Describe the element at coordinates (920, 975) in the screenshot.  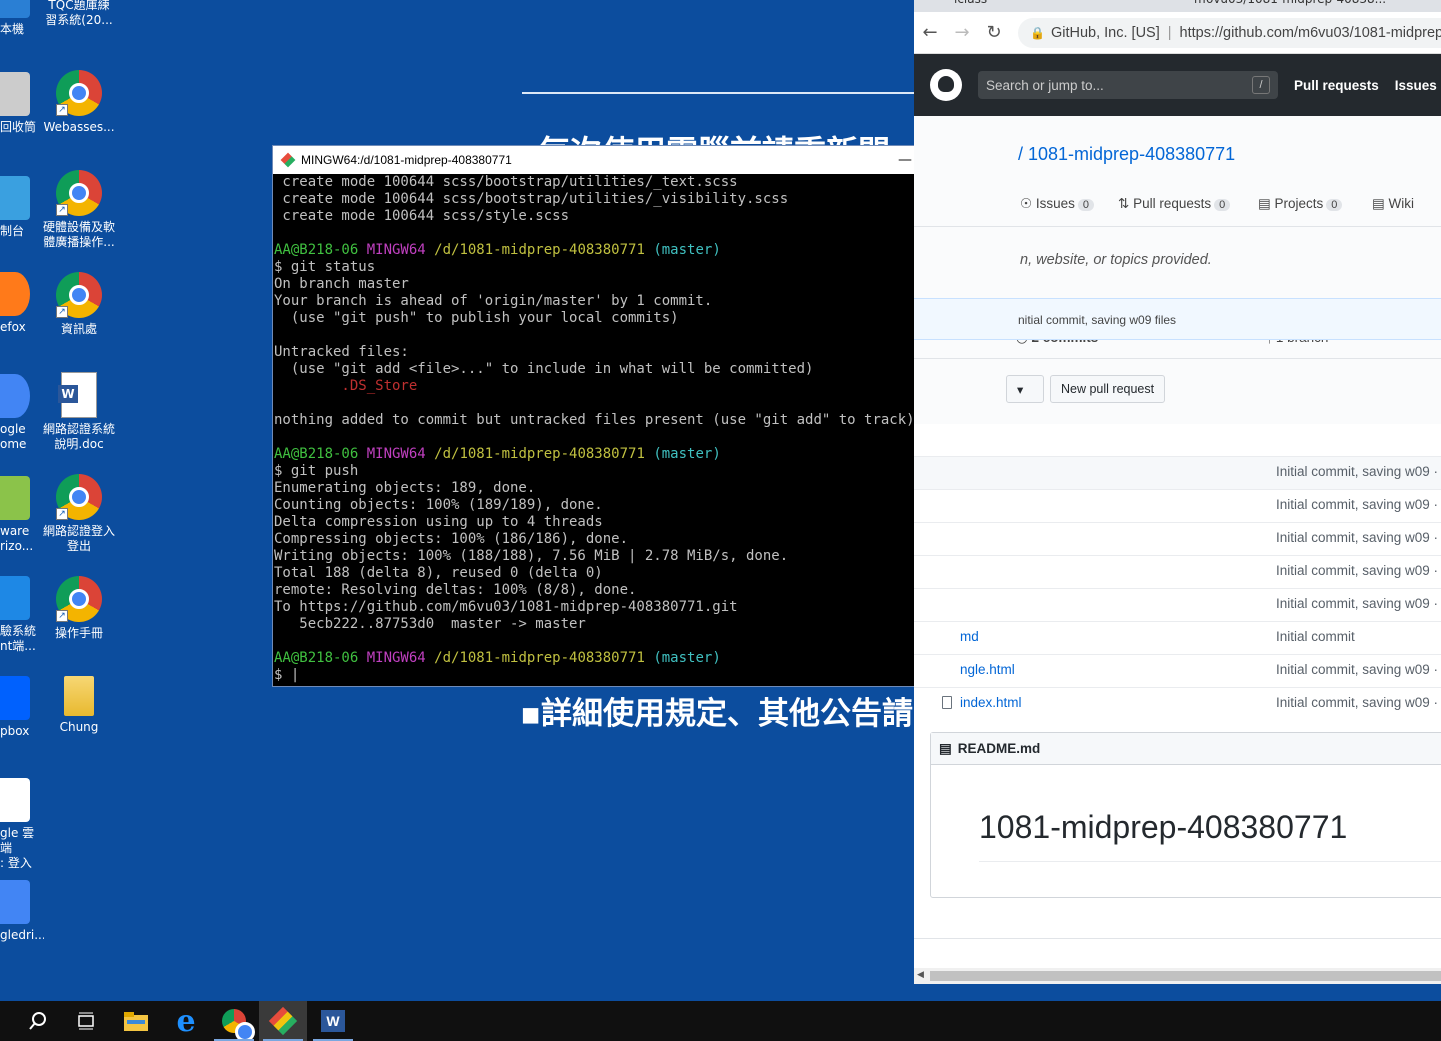
I see `scroll-left-icon: ◀` at that location.